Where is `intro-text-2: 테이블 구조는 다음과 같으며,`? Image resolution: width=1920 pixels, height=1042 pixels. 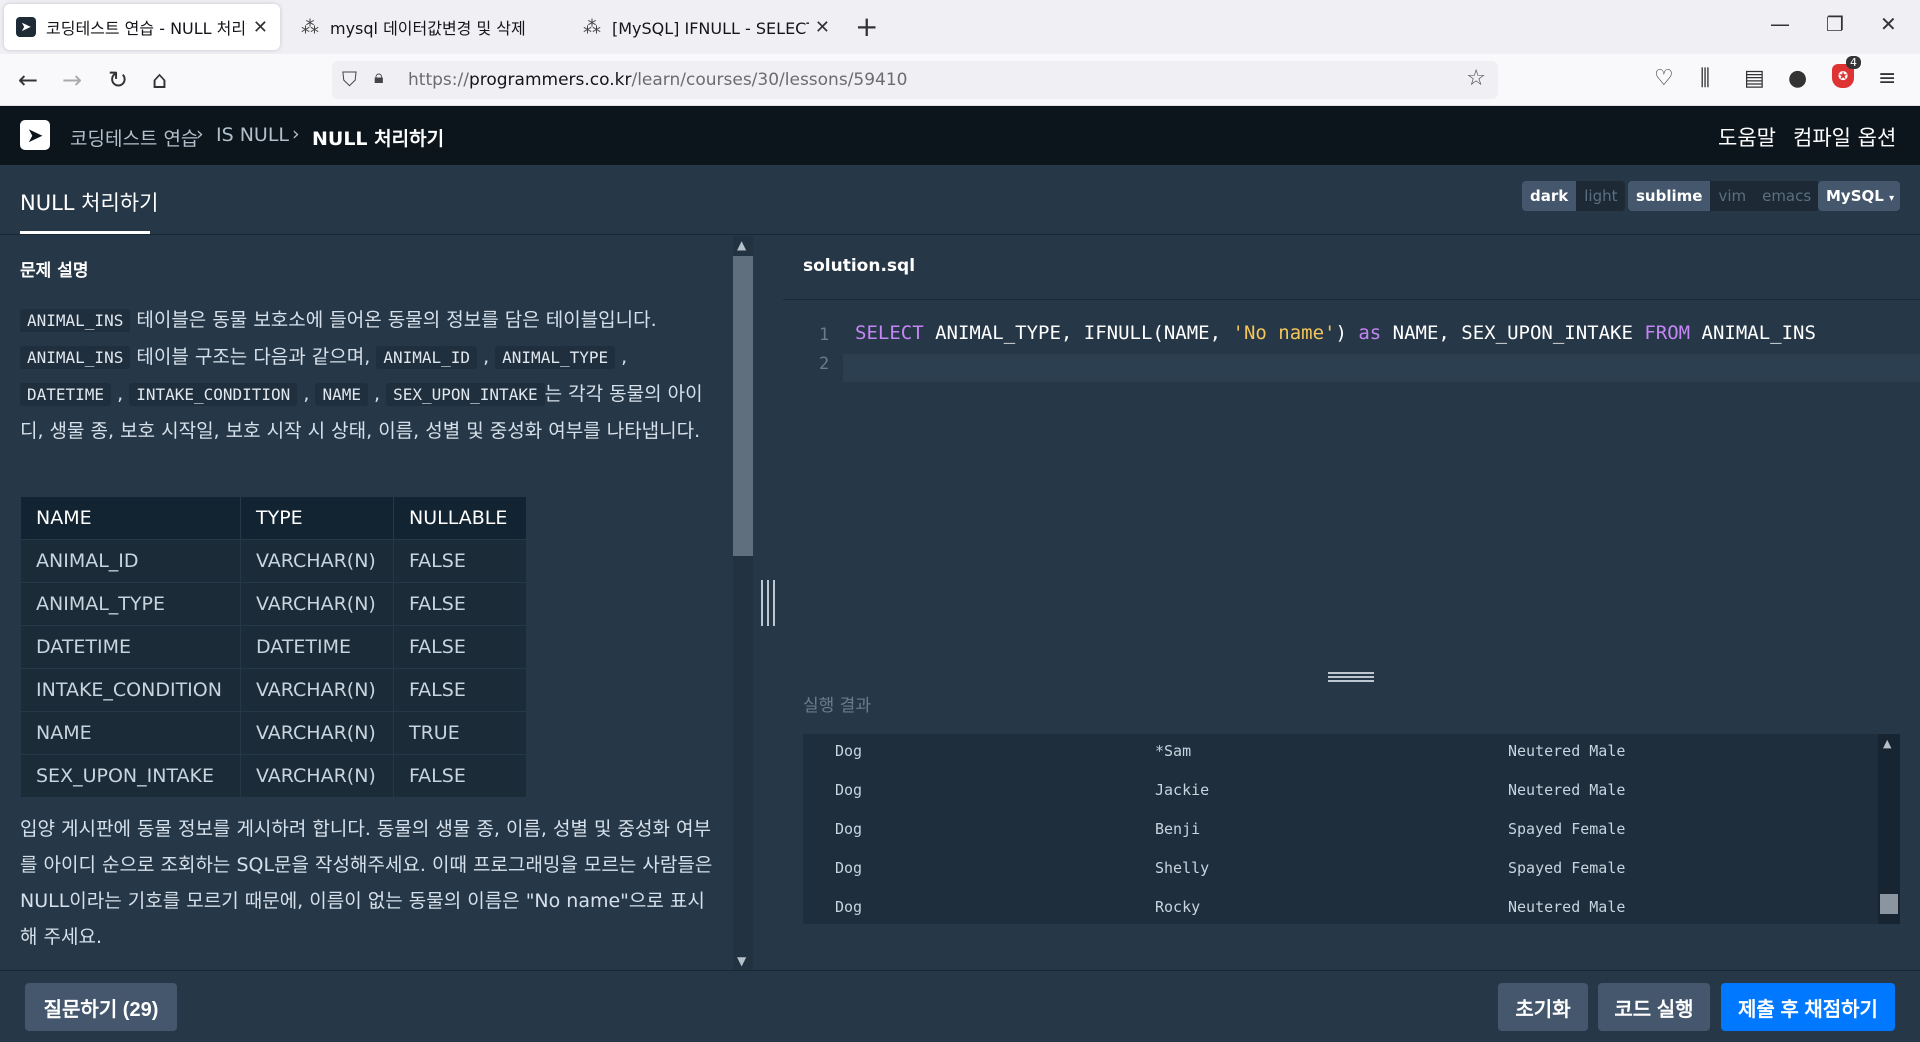 intro-text-2: 테이블 구조는 다음과 같으며, is located at coordinates (253, 357).